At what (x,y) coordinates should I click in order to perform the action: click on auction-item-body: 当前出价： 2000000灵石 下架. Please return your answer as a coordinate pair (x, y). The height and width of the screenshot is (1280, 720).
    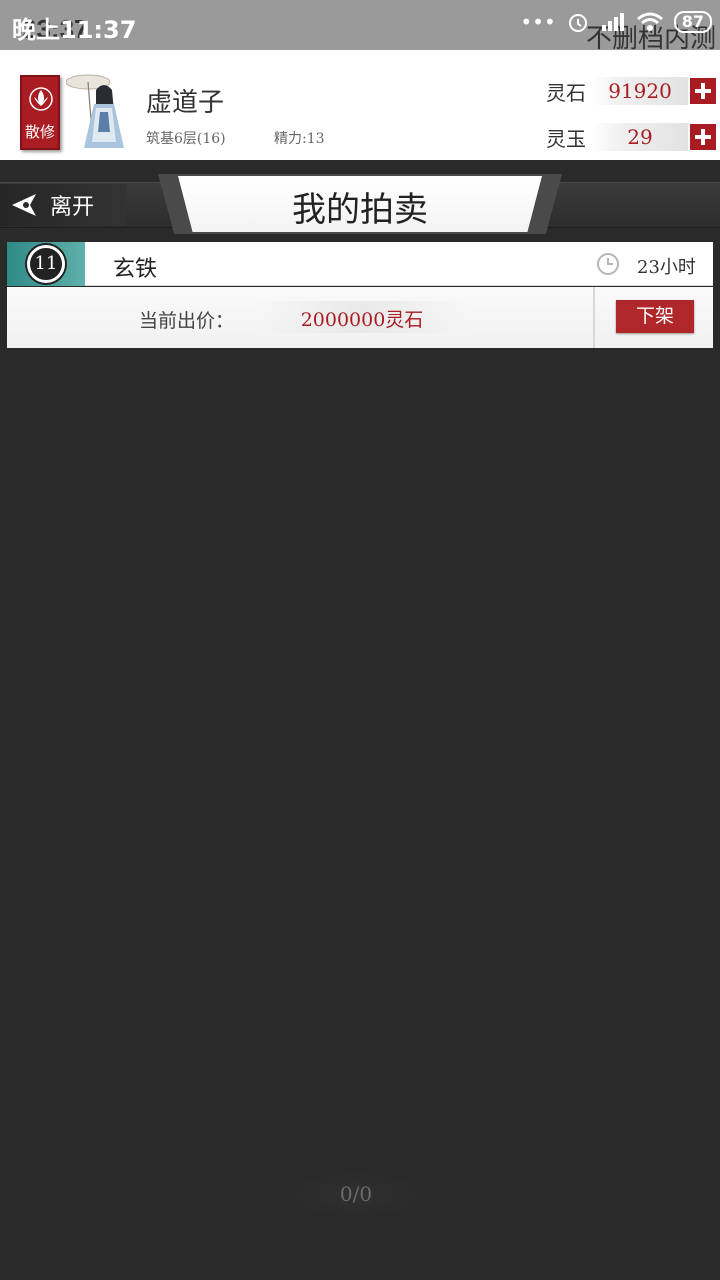
    Looking at the image, I should click on (360, 317).